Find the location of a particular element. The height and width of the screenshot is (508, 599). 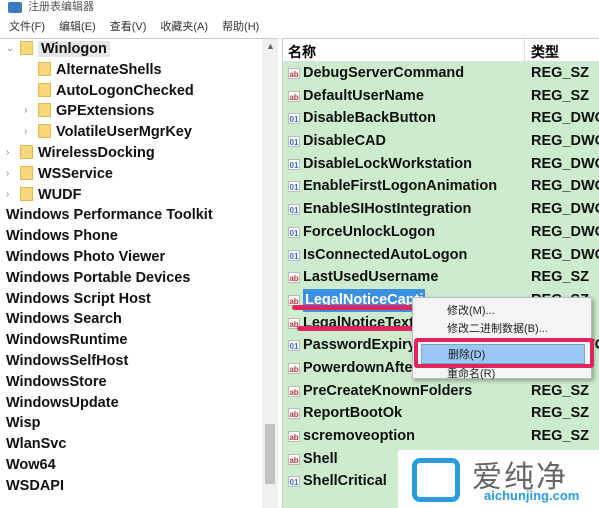

tree-item-label: Wisp is located at coordinates (23, 423).